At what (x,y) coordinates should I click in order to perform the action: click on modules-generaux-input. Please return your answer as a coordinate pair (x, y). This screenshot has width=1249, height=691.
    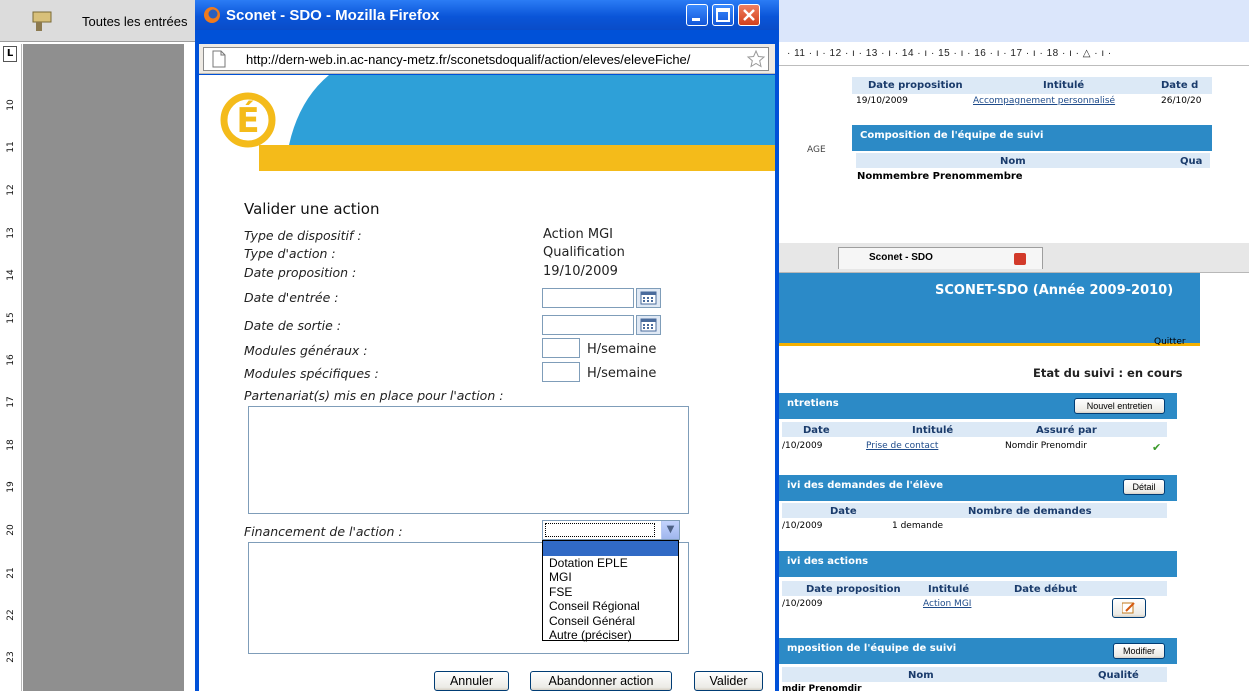
    Looking at the image, I should click on (561, 348).